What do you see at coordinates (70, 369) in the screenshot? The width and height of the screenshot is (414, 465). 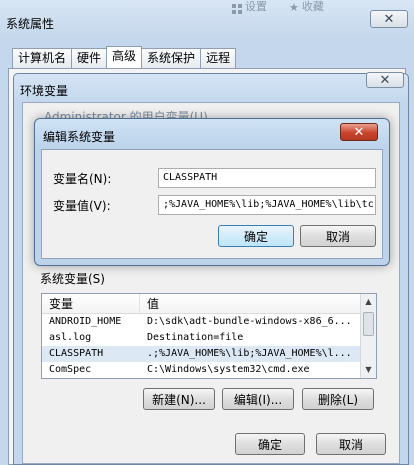 I see `variable-name-cell: ComSpec` at bounding box center [70, 369].